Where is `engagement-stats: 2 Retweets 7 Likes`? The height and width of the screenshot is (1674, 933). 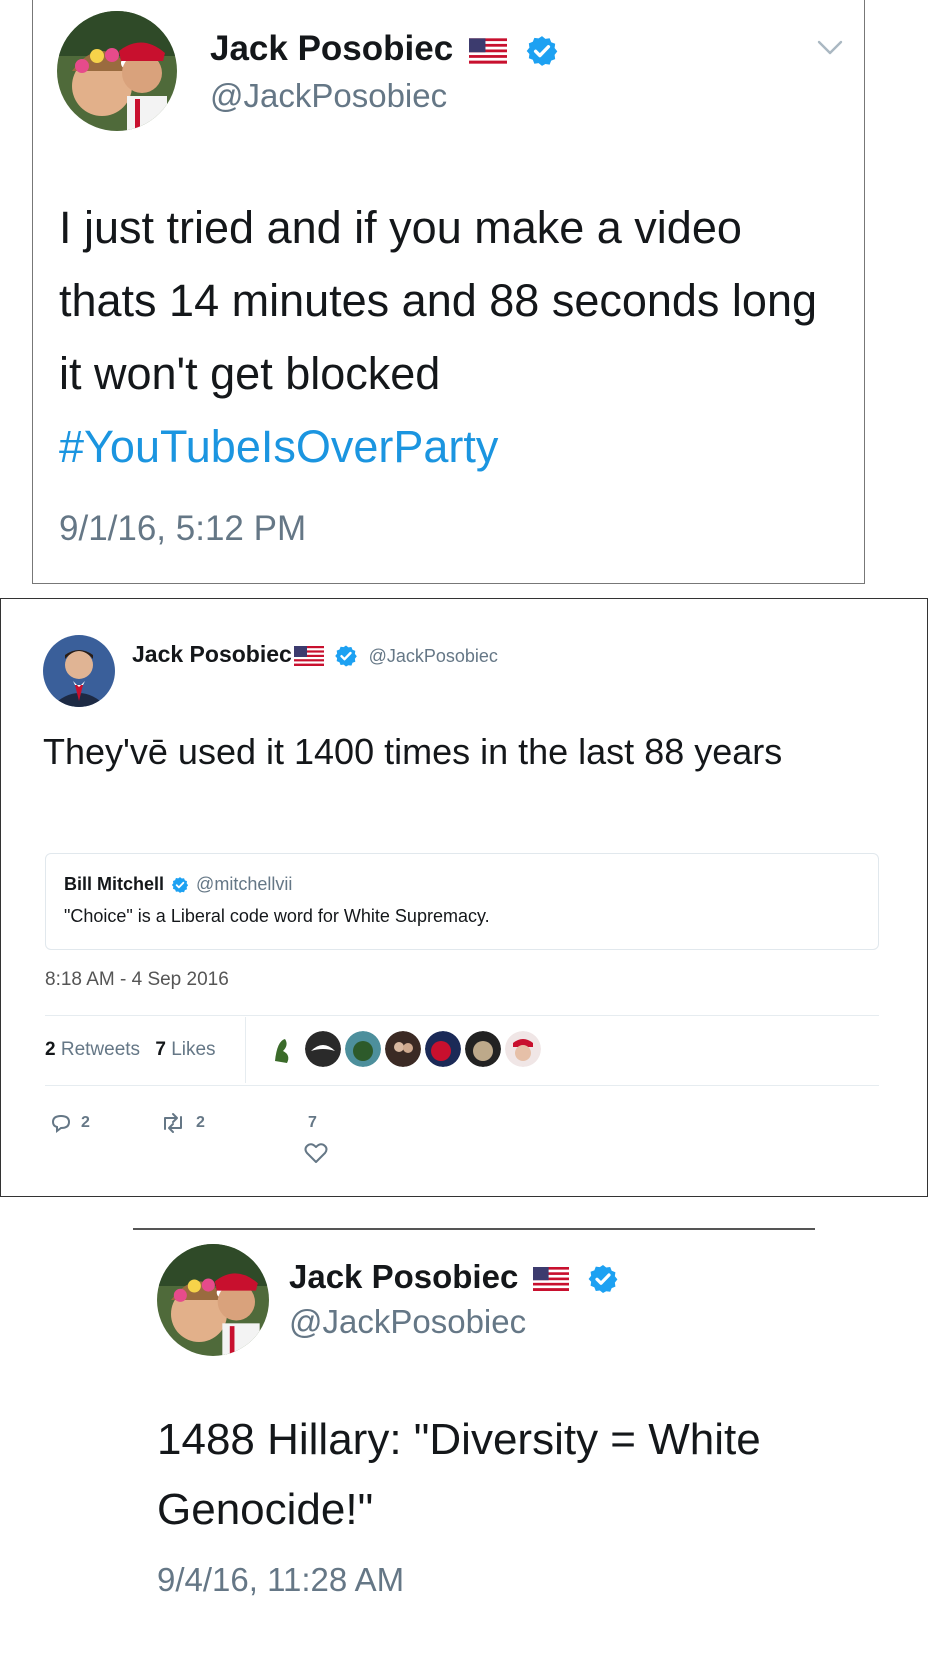 engagement-stats: 2 Retweets 7 Likes is located at coordinates (130, 1050).